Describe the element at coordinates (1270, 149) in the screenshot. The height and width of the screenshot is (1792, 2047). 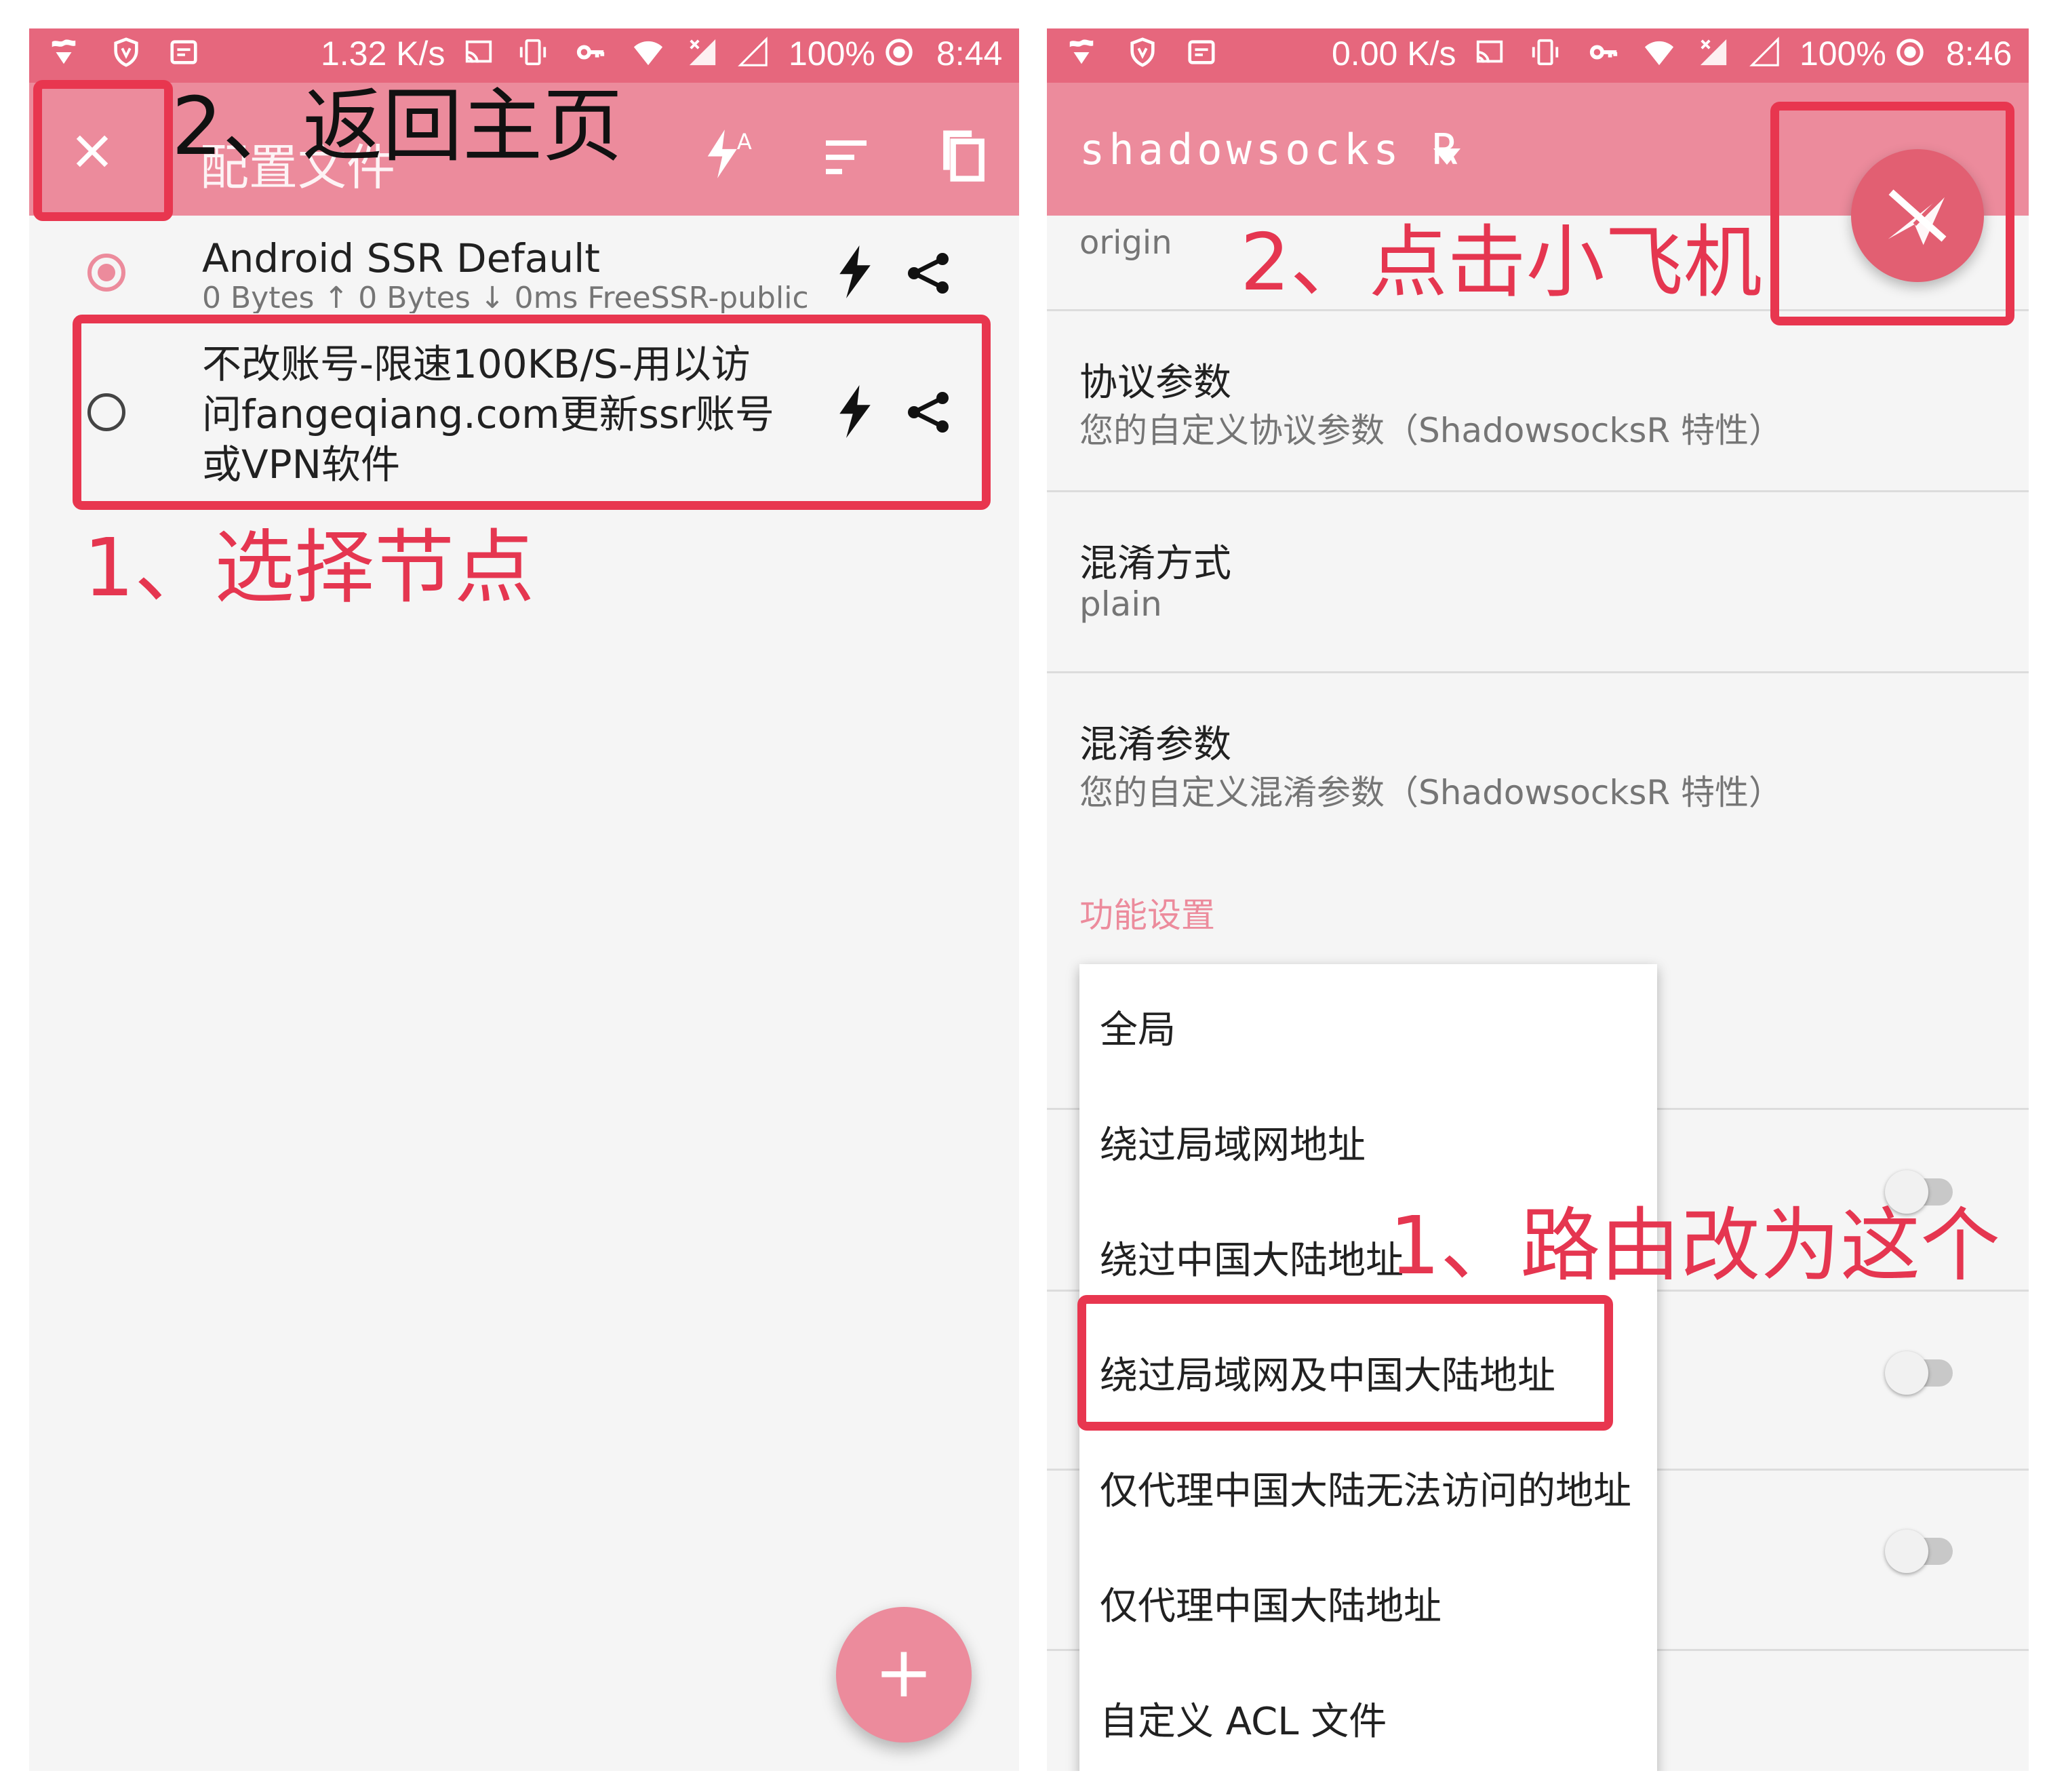
I see `app-title-dropdown: shadowsocks R` at that location.